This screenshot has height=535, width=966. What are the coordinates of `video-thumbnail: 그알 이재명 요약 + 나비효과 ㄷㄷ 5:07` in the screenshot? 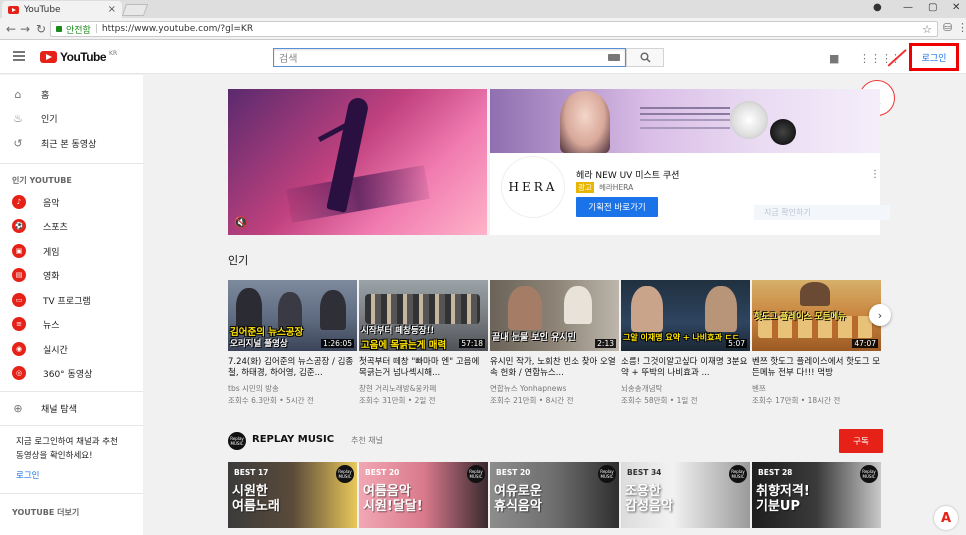 It's located at (685, 315).